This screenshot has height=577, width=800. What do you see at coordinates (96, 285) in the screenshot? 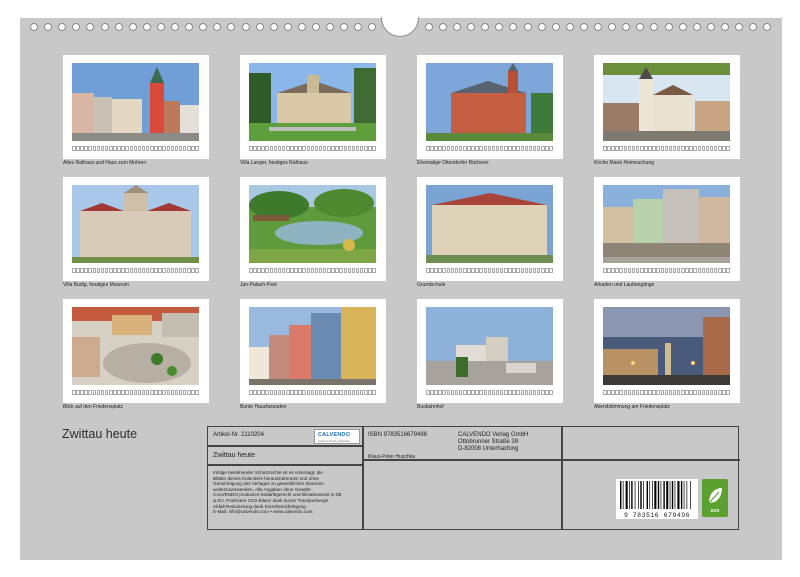
I see `photo-caption: Villa Budig, heutiges Museum` at bounding box center [96, 285].